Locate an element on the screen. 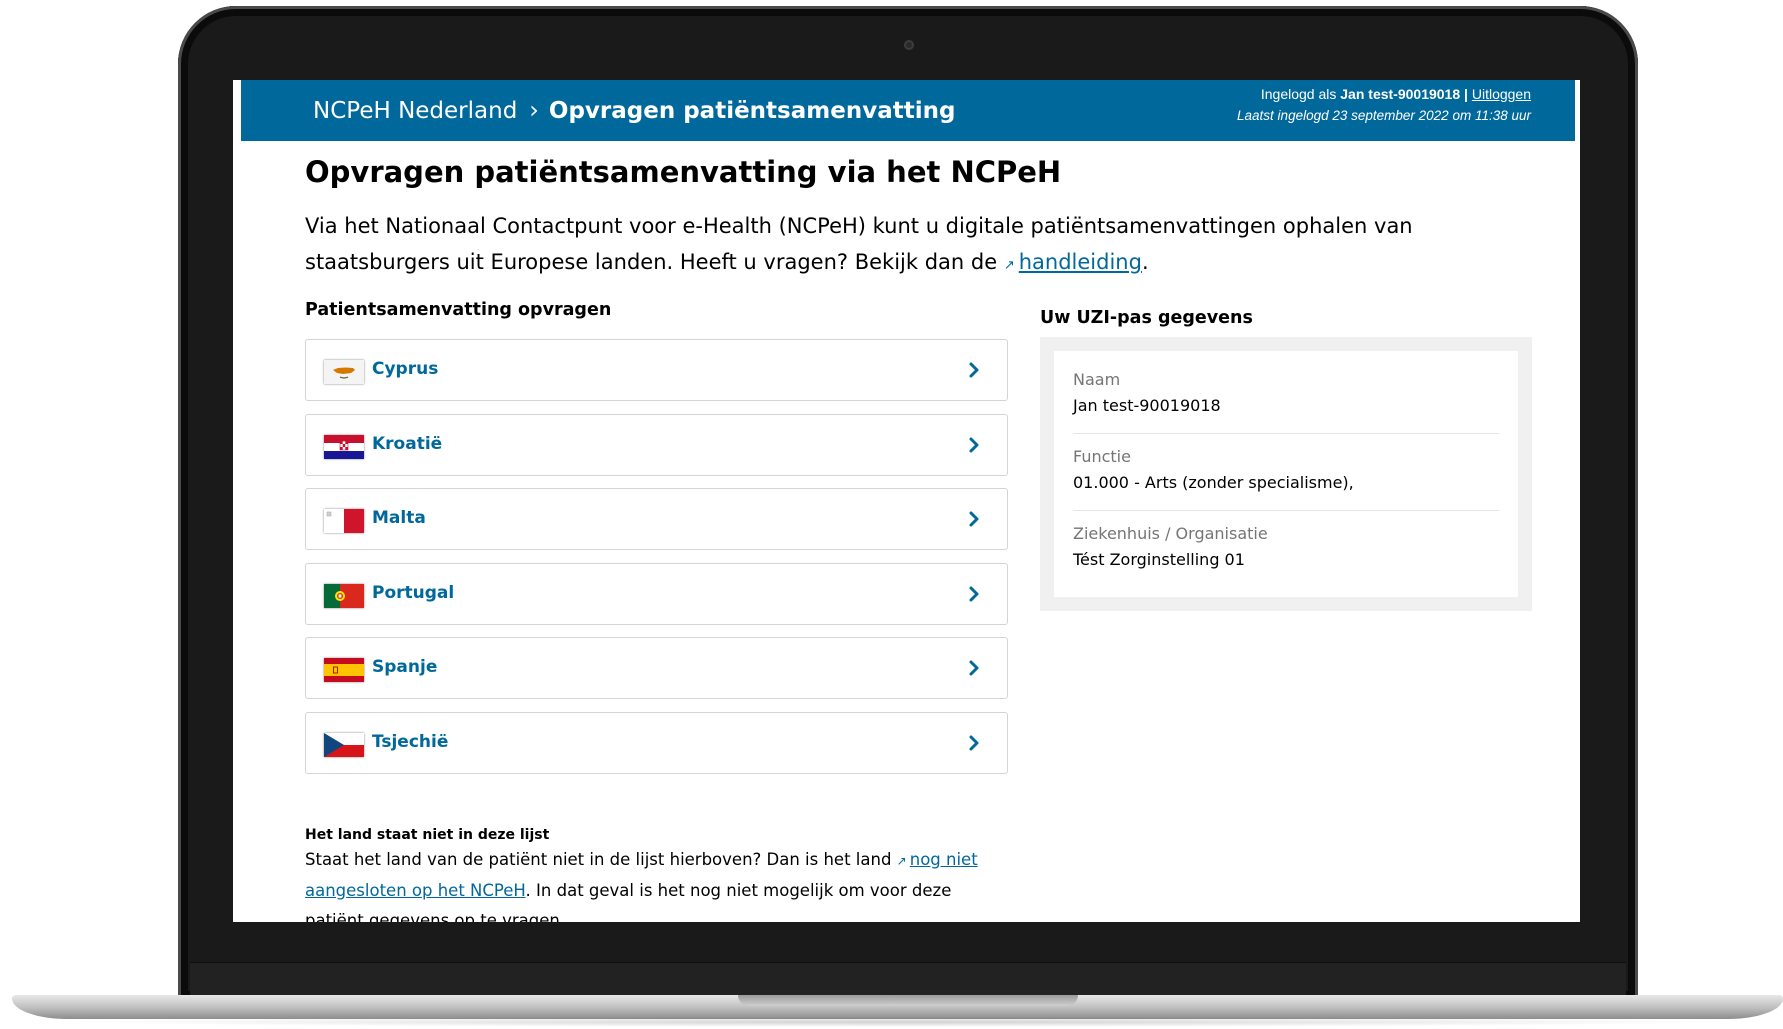 The width and height of the screenshot is (1783, 1029). field-value: Tést Zorginstelling 01 is located at coordinates (1159, 559).